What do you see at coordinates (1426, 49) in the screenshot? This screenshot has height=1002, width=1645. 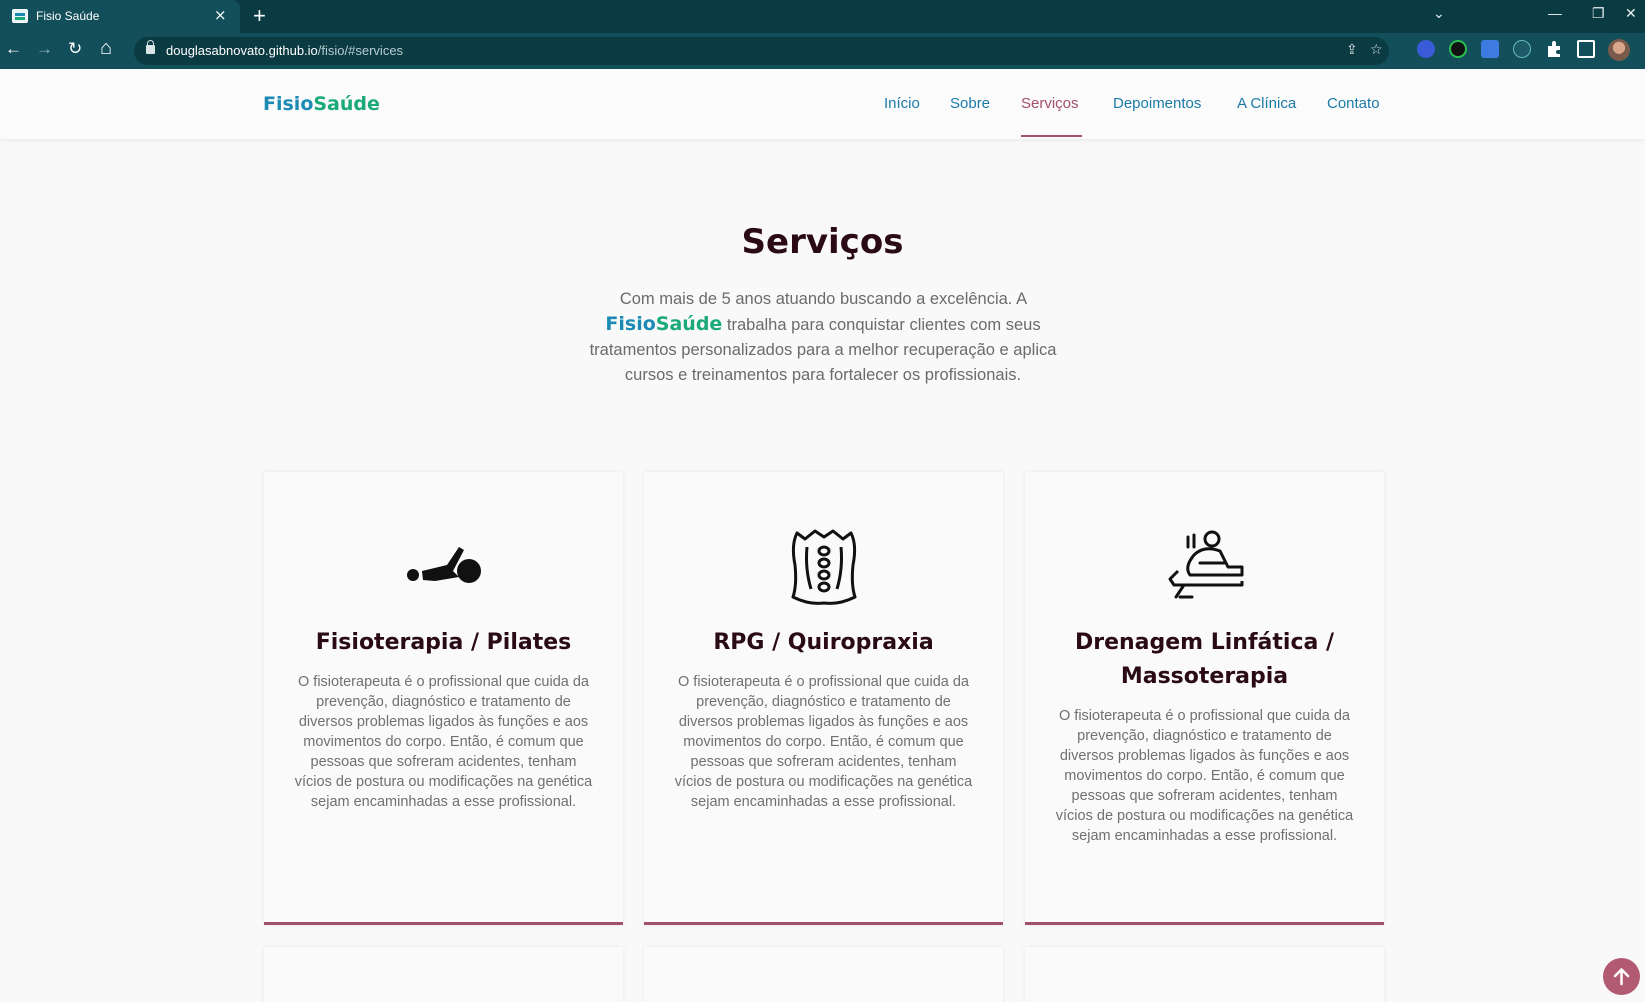 I see `extension-gear-icon` at bounding box center [1426, 49].